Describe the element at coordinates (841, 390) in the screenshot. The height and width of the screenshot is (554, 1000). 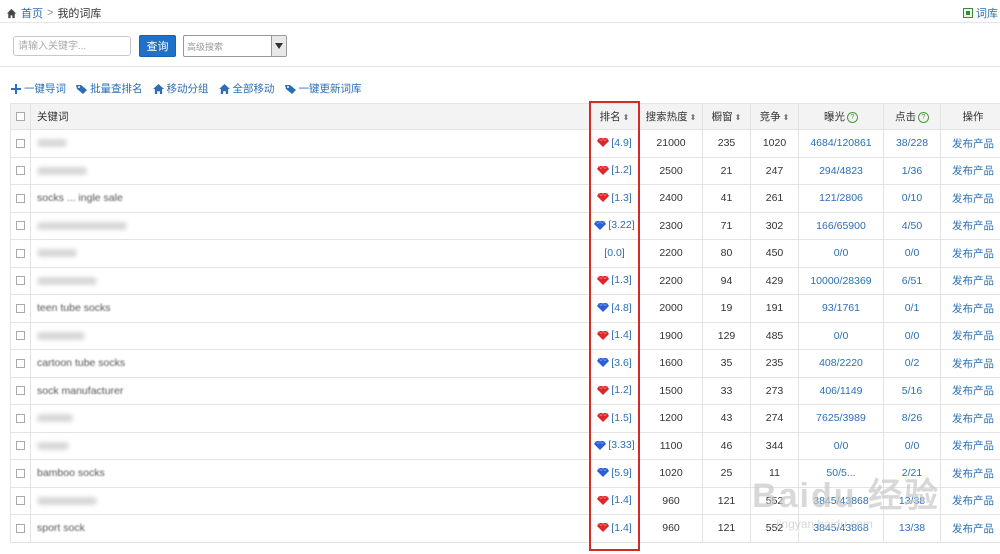
I see `exposure-cell: 406/1149` at that location.